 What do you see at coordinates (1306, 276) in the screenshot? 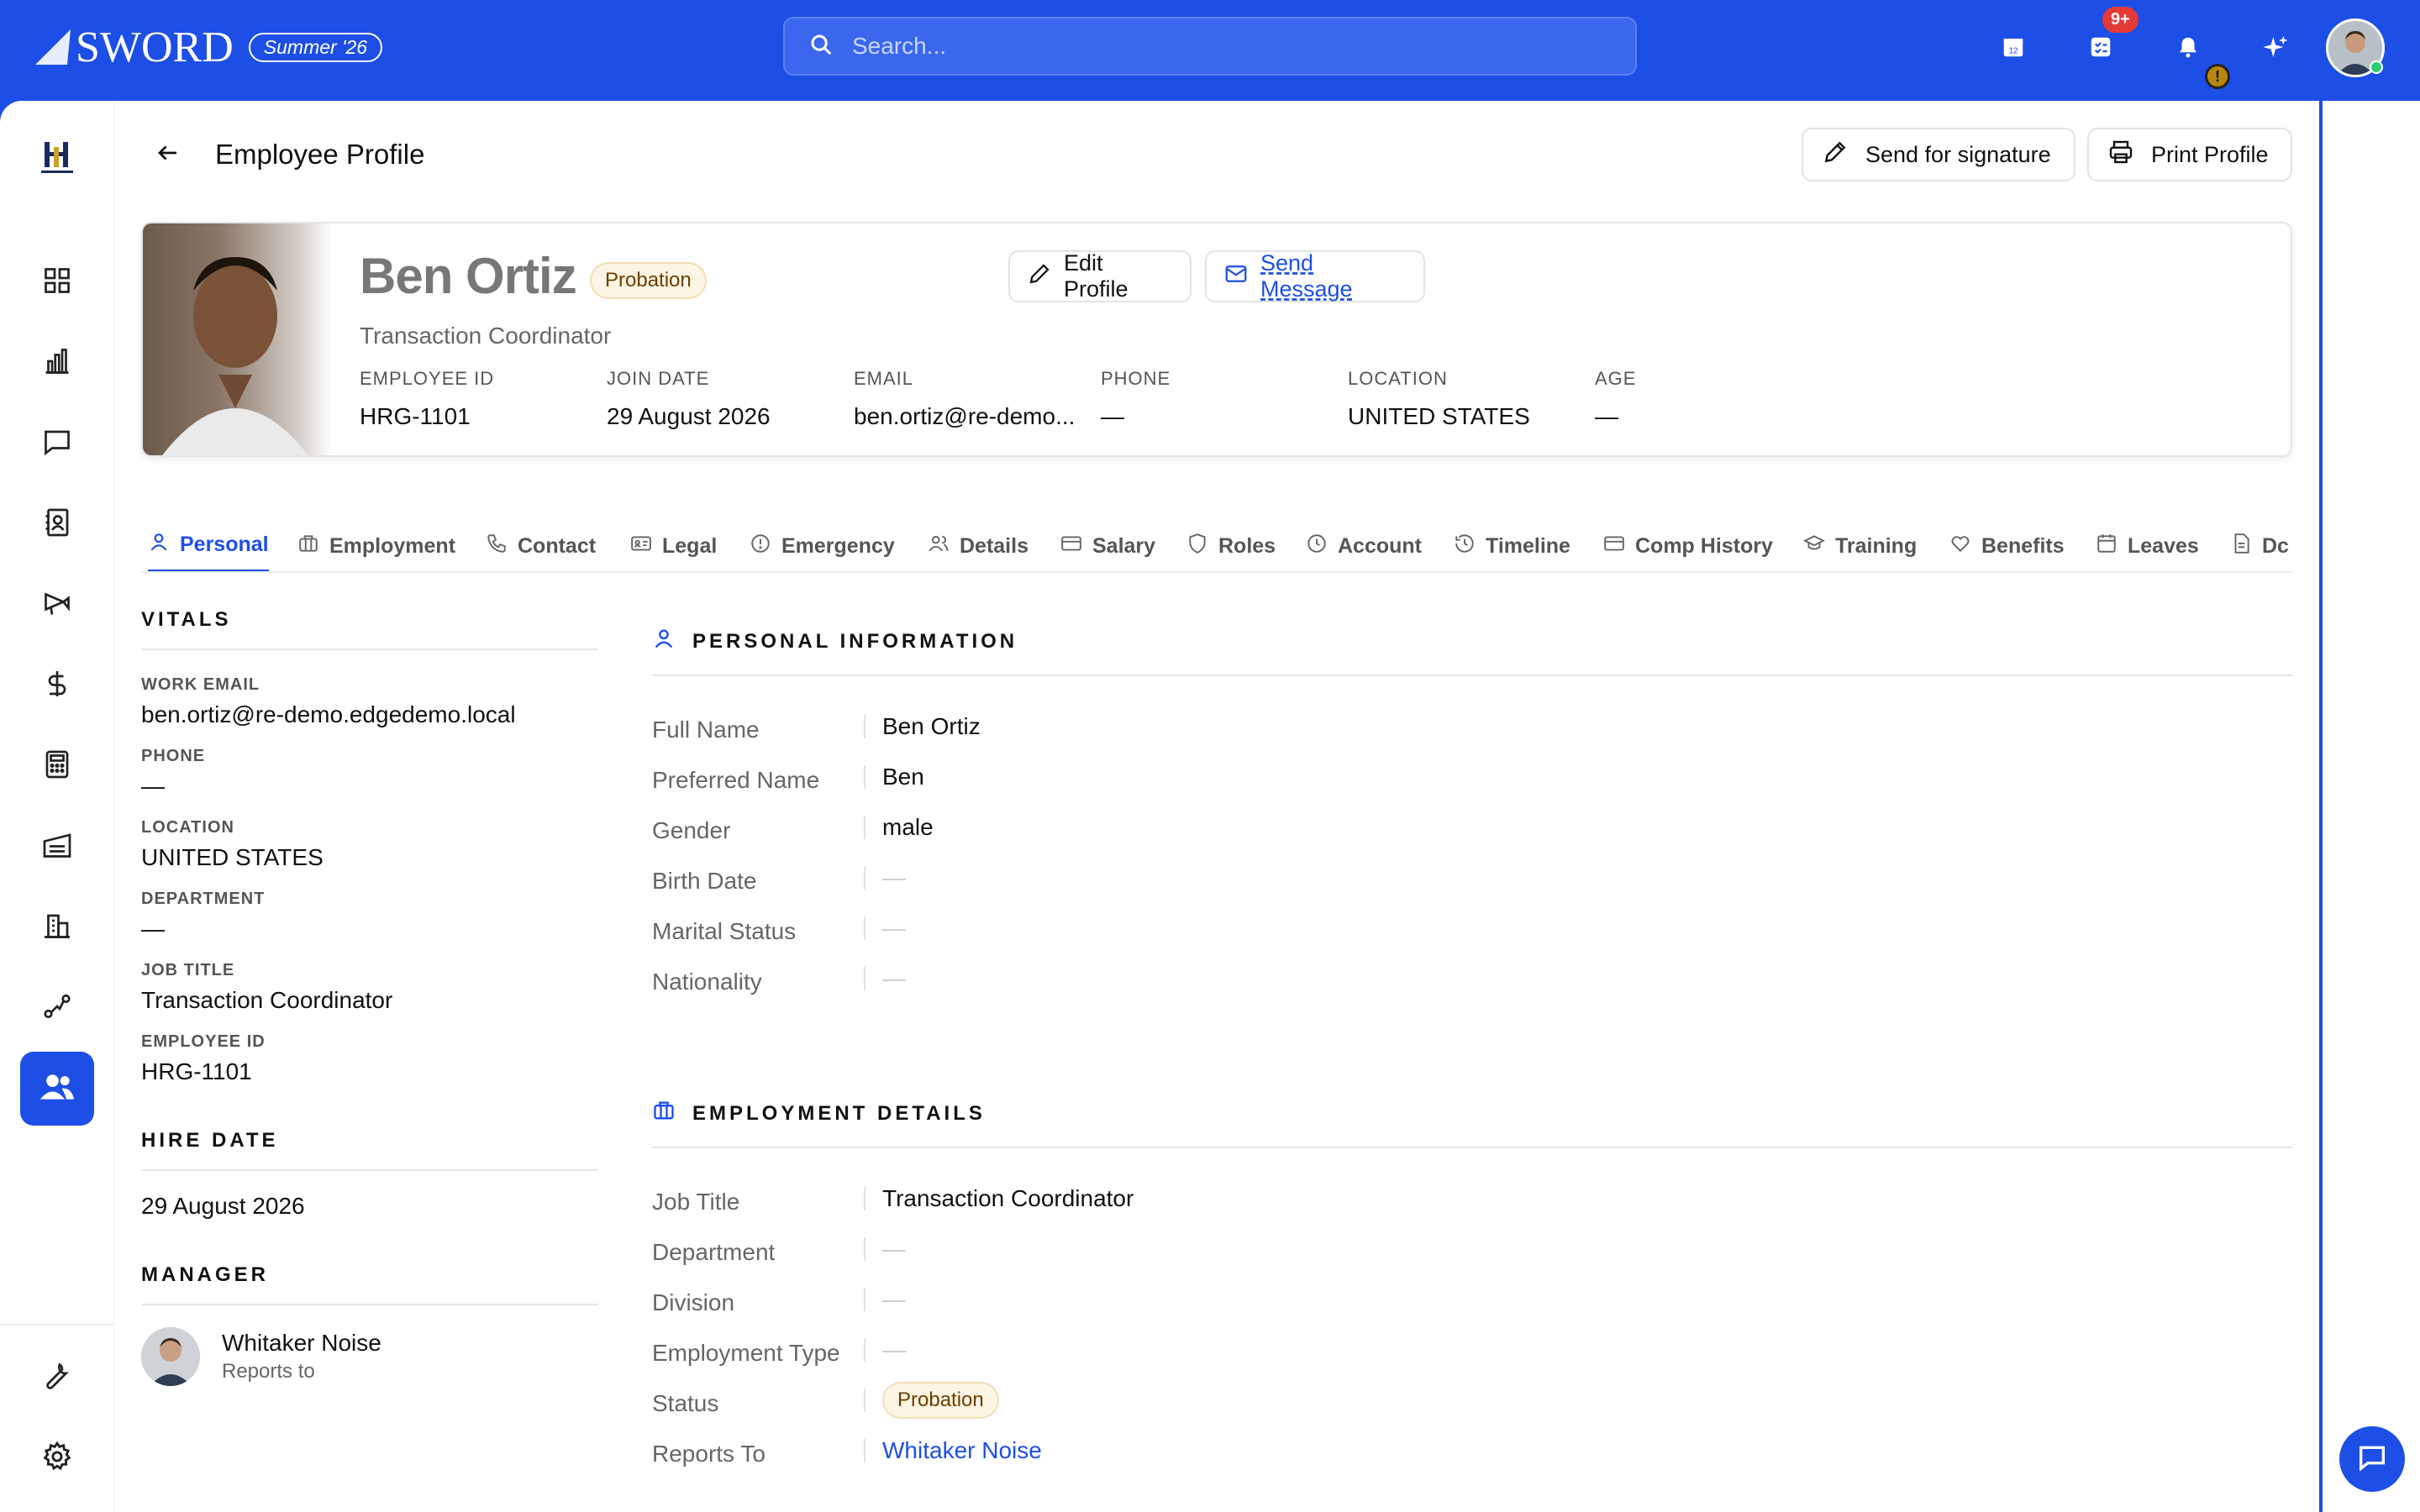
I see `send-message-label: Send Message` at bounding box center [1306, 276].